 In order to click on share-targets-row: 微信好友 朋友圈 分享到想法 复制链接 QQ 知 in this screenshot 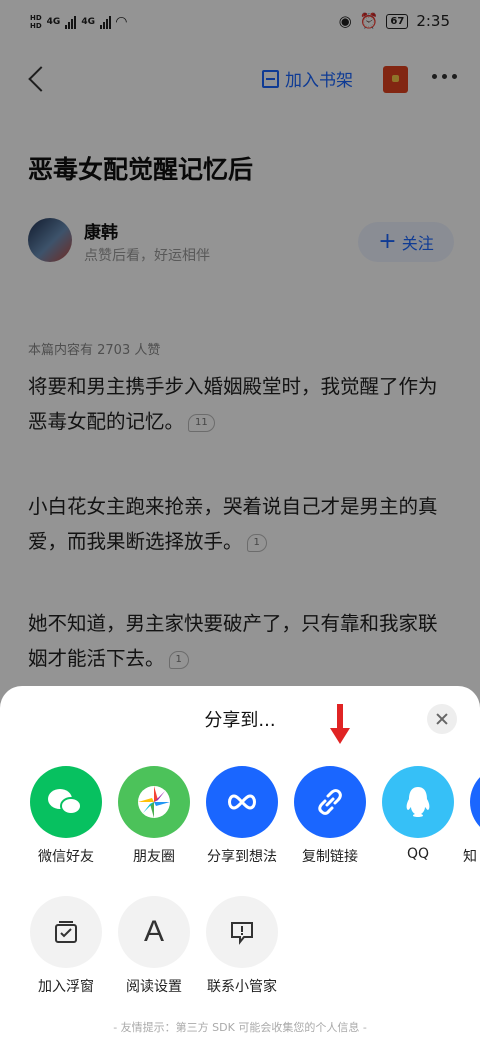, I will do `click(240, 821)`.